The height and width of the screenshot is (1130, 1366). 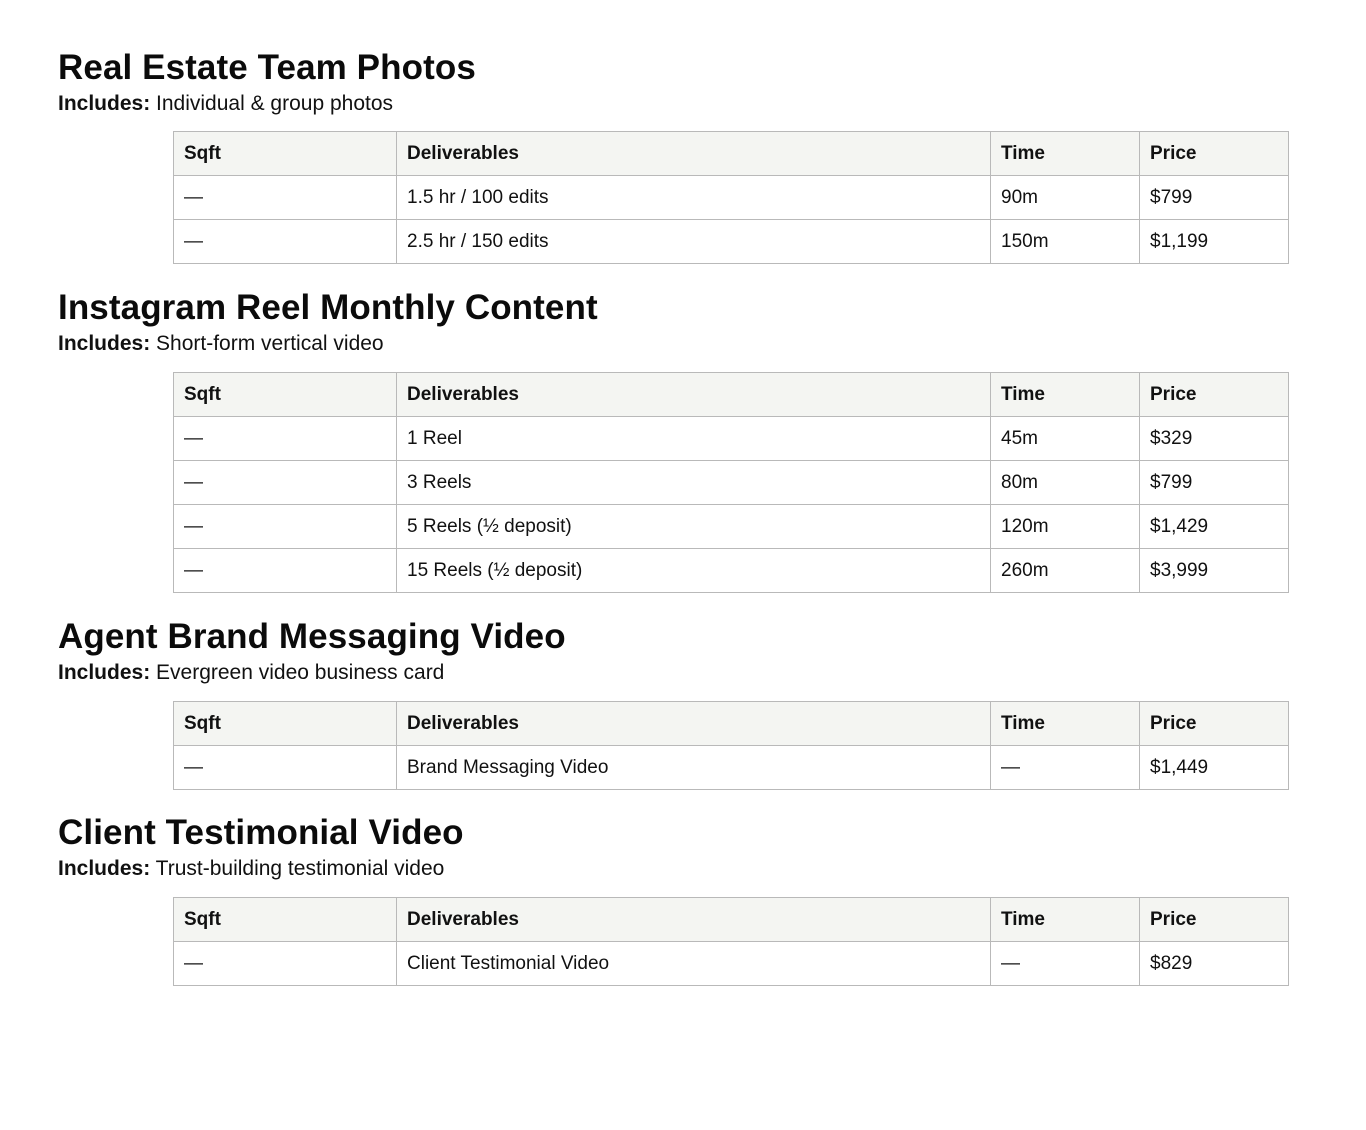 What do you see at coordinates (1065, 482) in the screenshot?
I see `cell-time: 80m` at bounding box center [1065, 482].